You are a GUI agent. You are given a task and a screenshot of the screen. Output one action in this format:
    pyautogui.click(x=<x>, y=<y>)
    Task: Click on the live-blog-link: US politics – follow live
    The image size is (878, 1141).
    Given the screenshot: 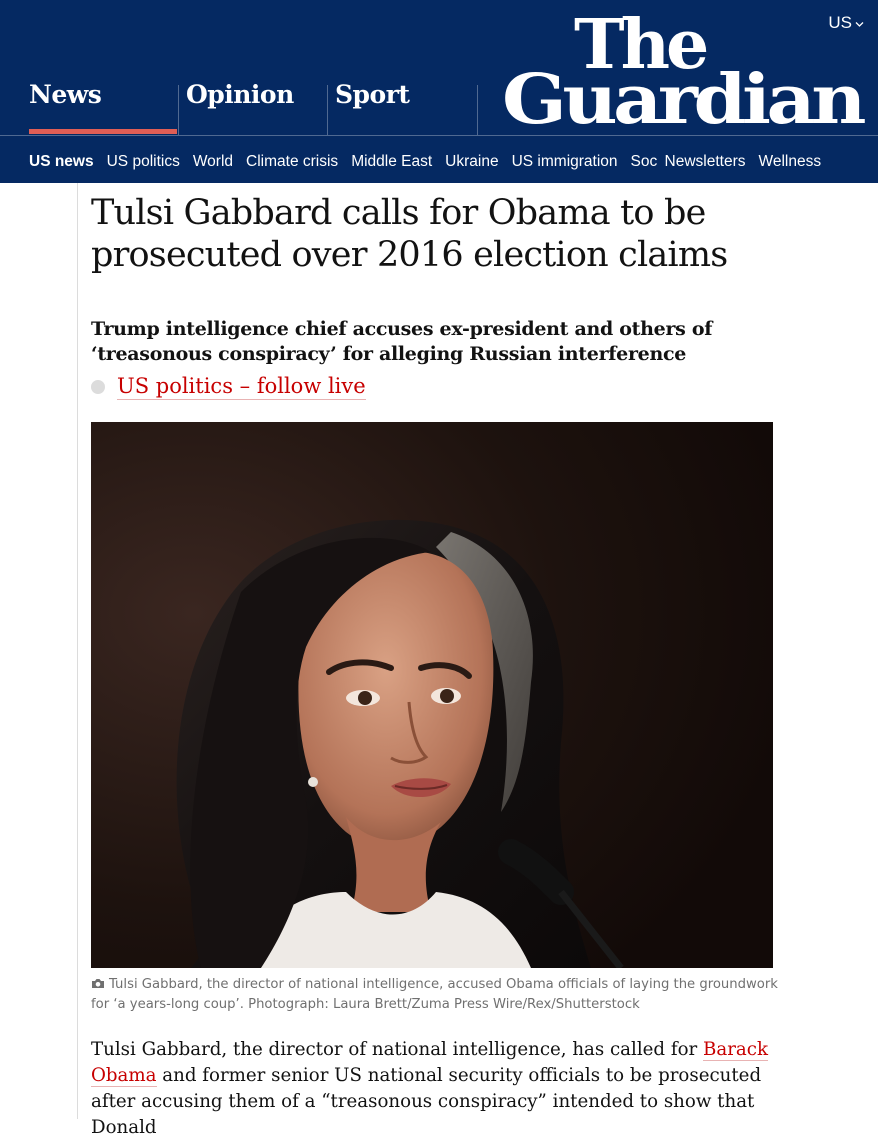 What is the action you would take?
    pyautogui.click(x=241, y=387)
    